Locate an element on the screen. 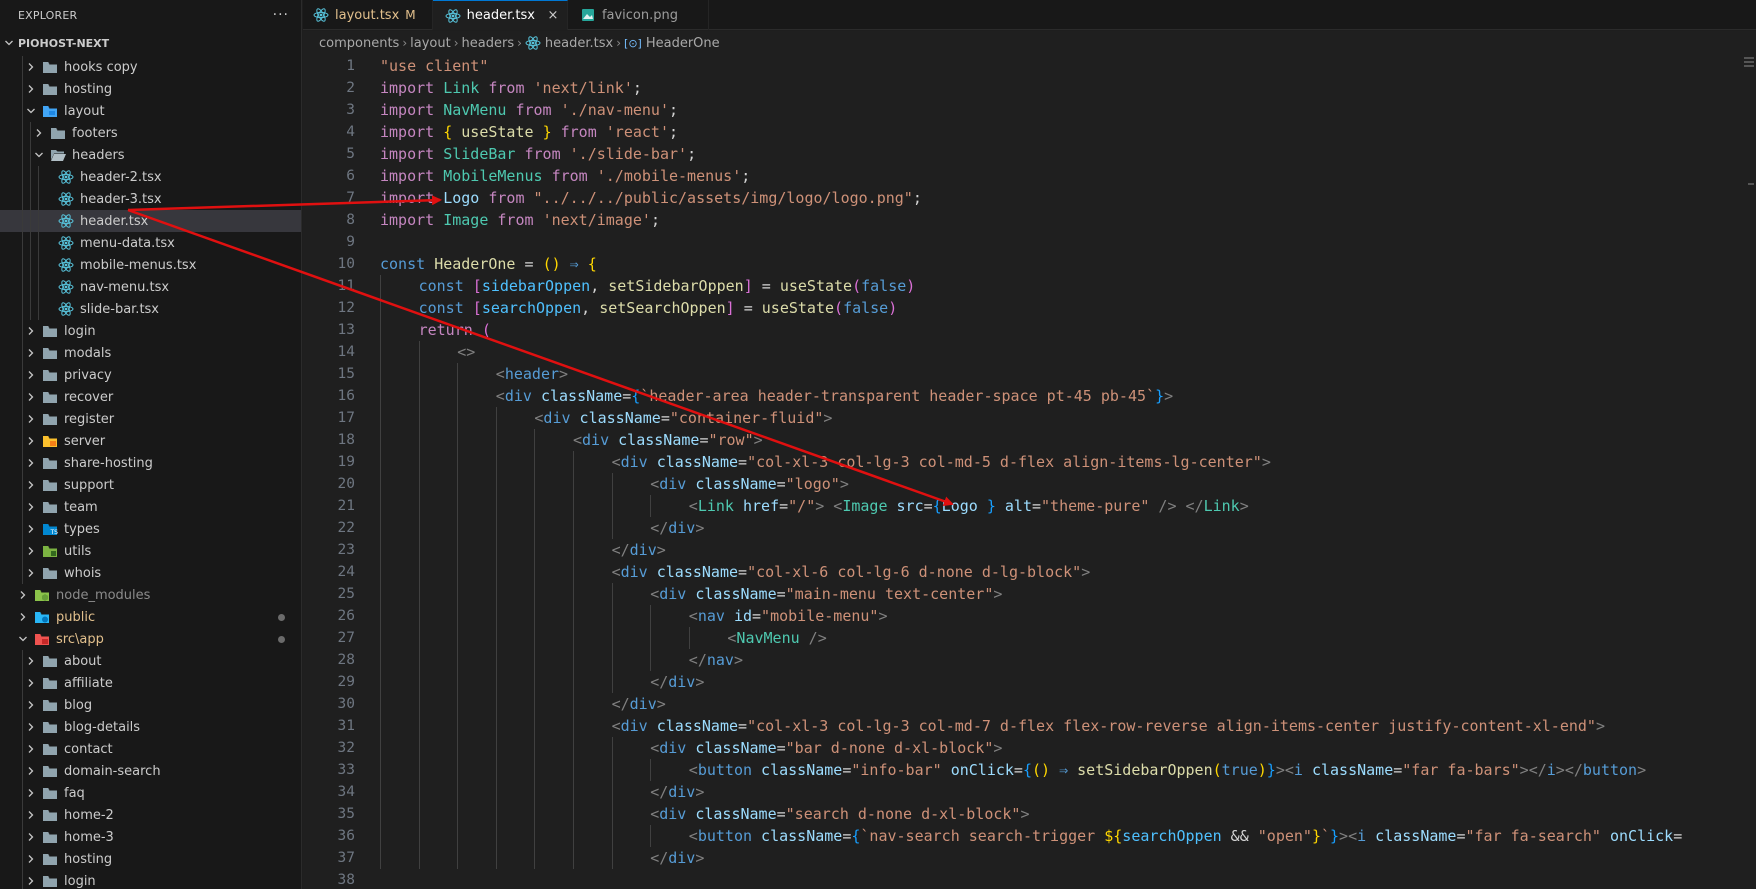  tree-file: header.tsx is located at coordinates (150, 221).